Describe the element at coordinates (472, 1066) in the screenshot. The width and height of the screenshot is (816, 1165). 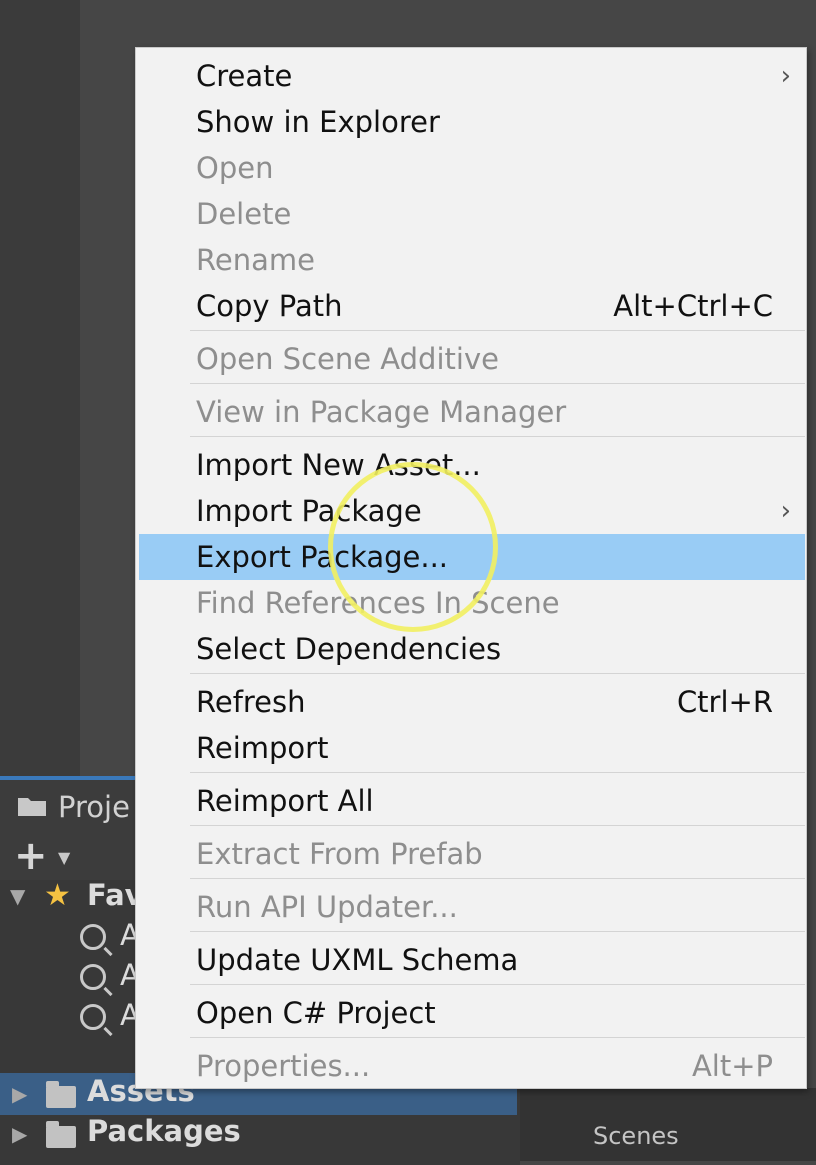
I see `menu-item-properties: Properties... Alt+P` at that location.